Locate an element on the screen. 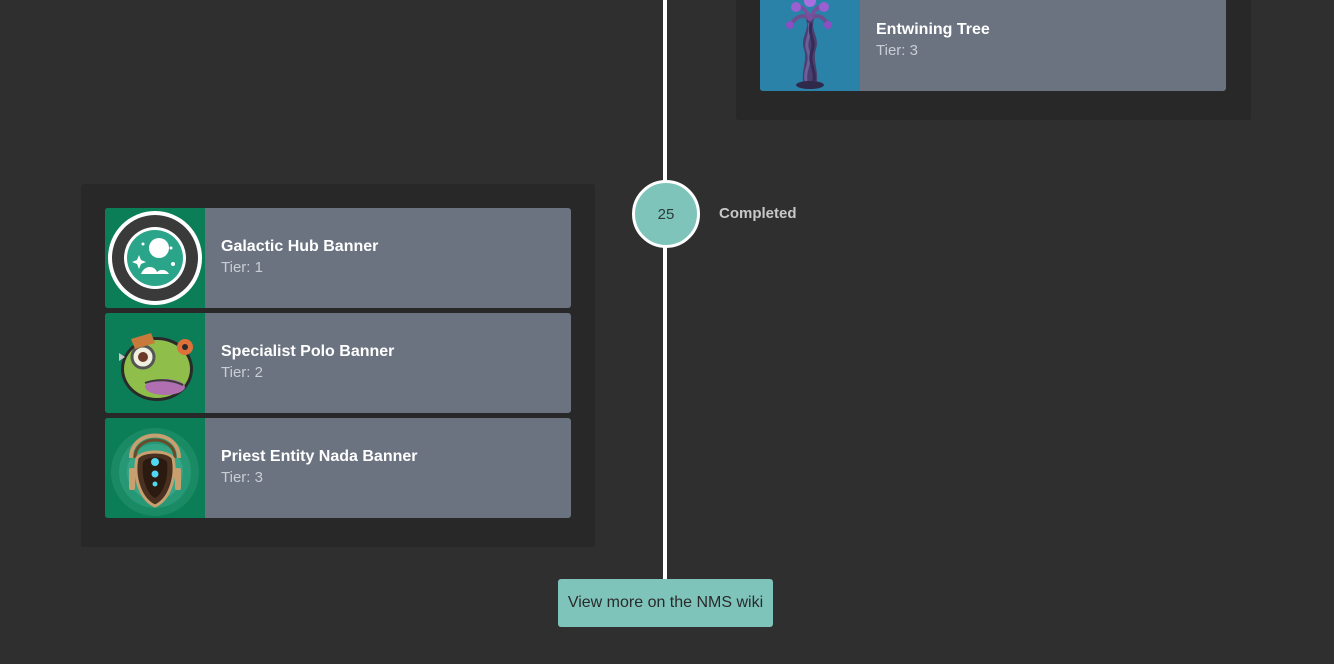 Image resolution: width=1334 pixels, height=664 pixels. galactic-hub-emblem-icon is located at coordinates (155, 258).